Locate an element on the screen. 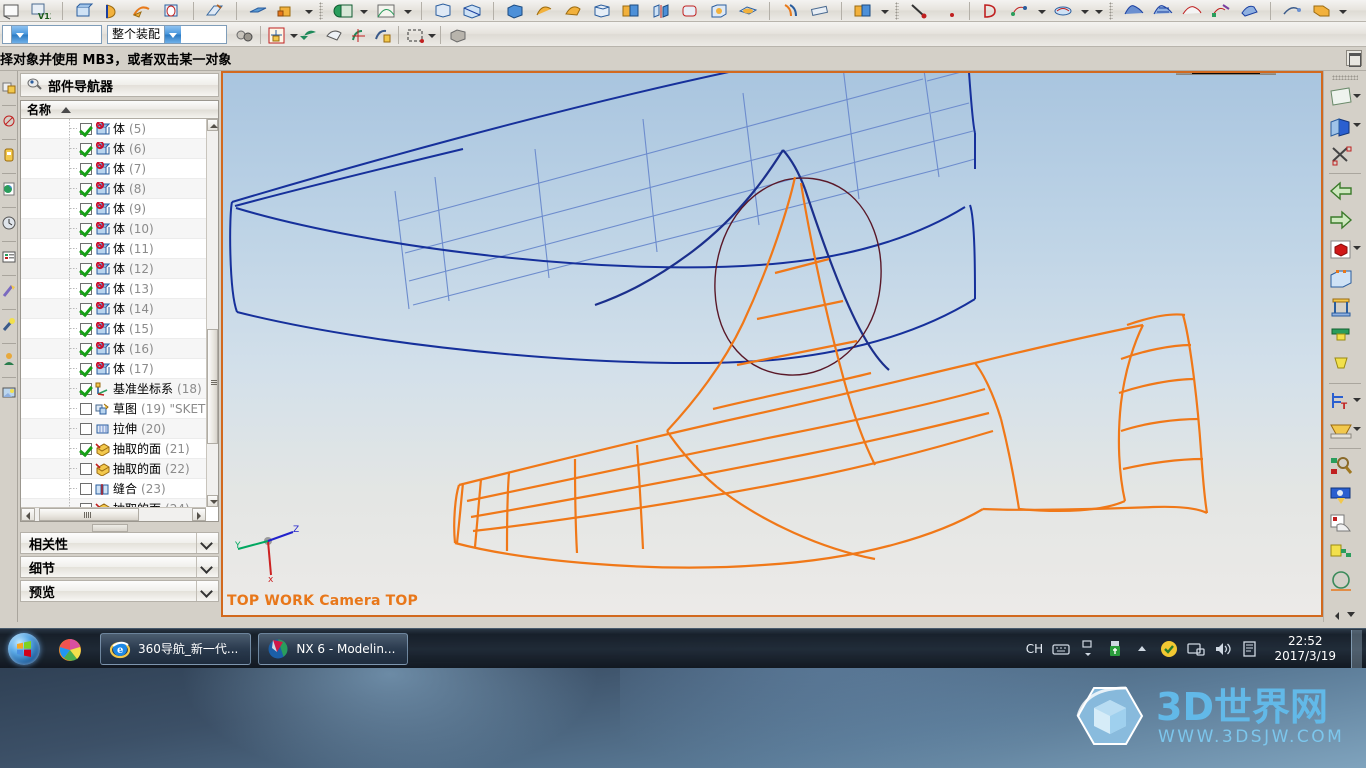 This screenshot has width=1366, height=768. palette-icon is located at coordinates (9, 394).